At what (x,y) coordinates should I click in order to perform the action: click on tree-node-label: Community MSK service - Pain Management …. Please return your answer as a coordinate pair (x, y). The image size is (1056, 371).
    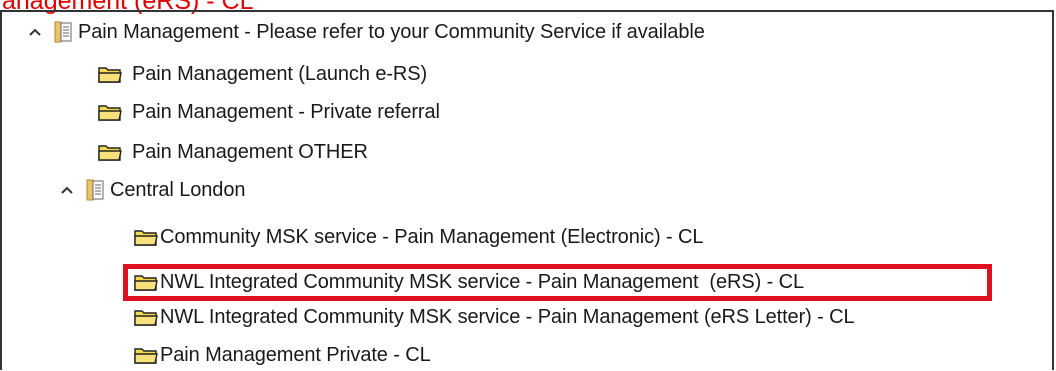
    Looking at the image, I should click on (432, 237).